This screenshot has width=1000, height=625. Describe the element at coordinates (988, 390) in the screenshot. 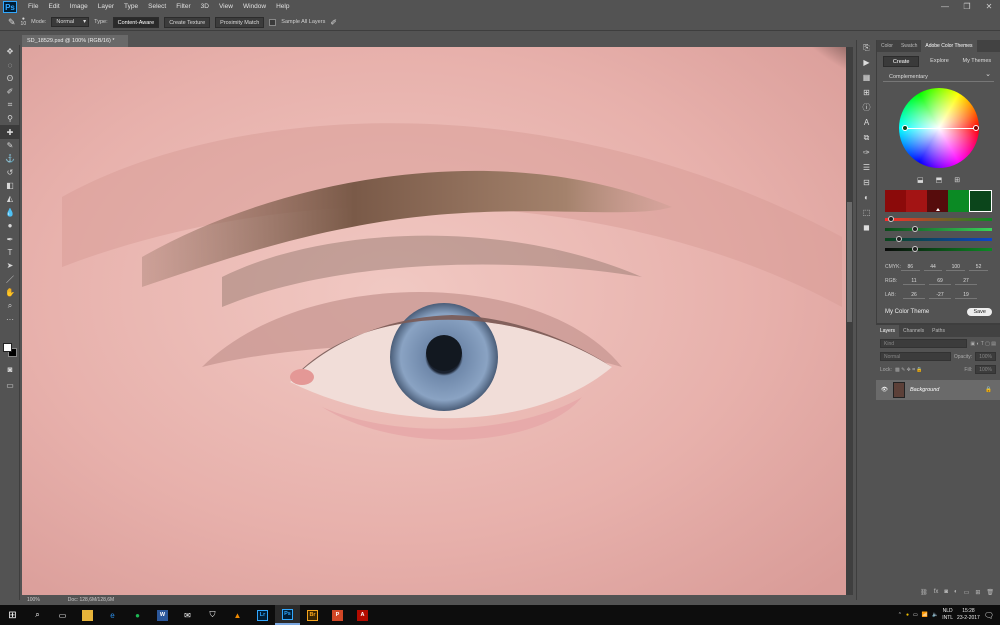

I see `layer-lock-icon: 🔒` at that location.